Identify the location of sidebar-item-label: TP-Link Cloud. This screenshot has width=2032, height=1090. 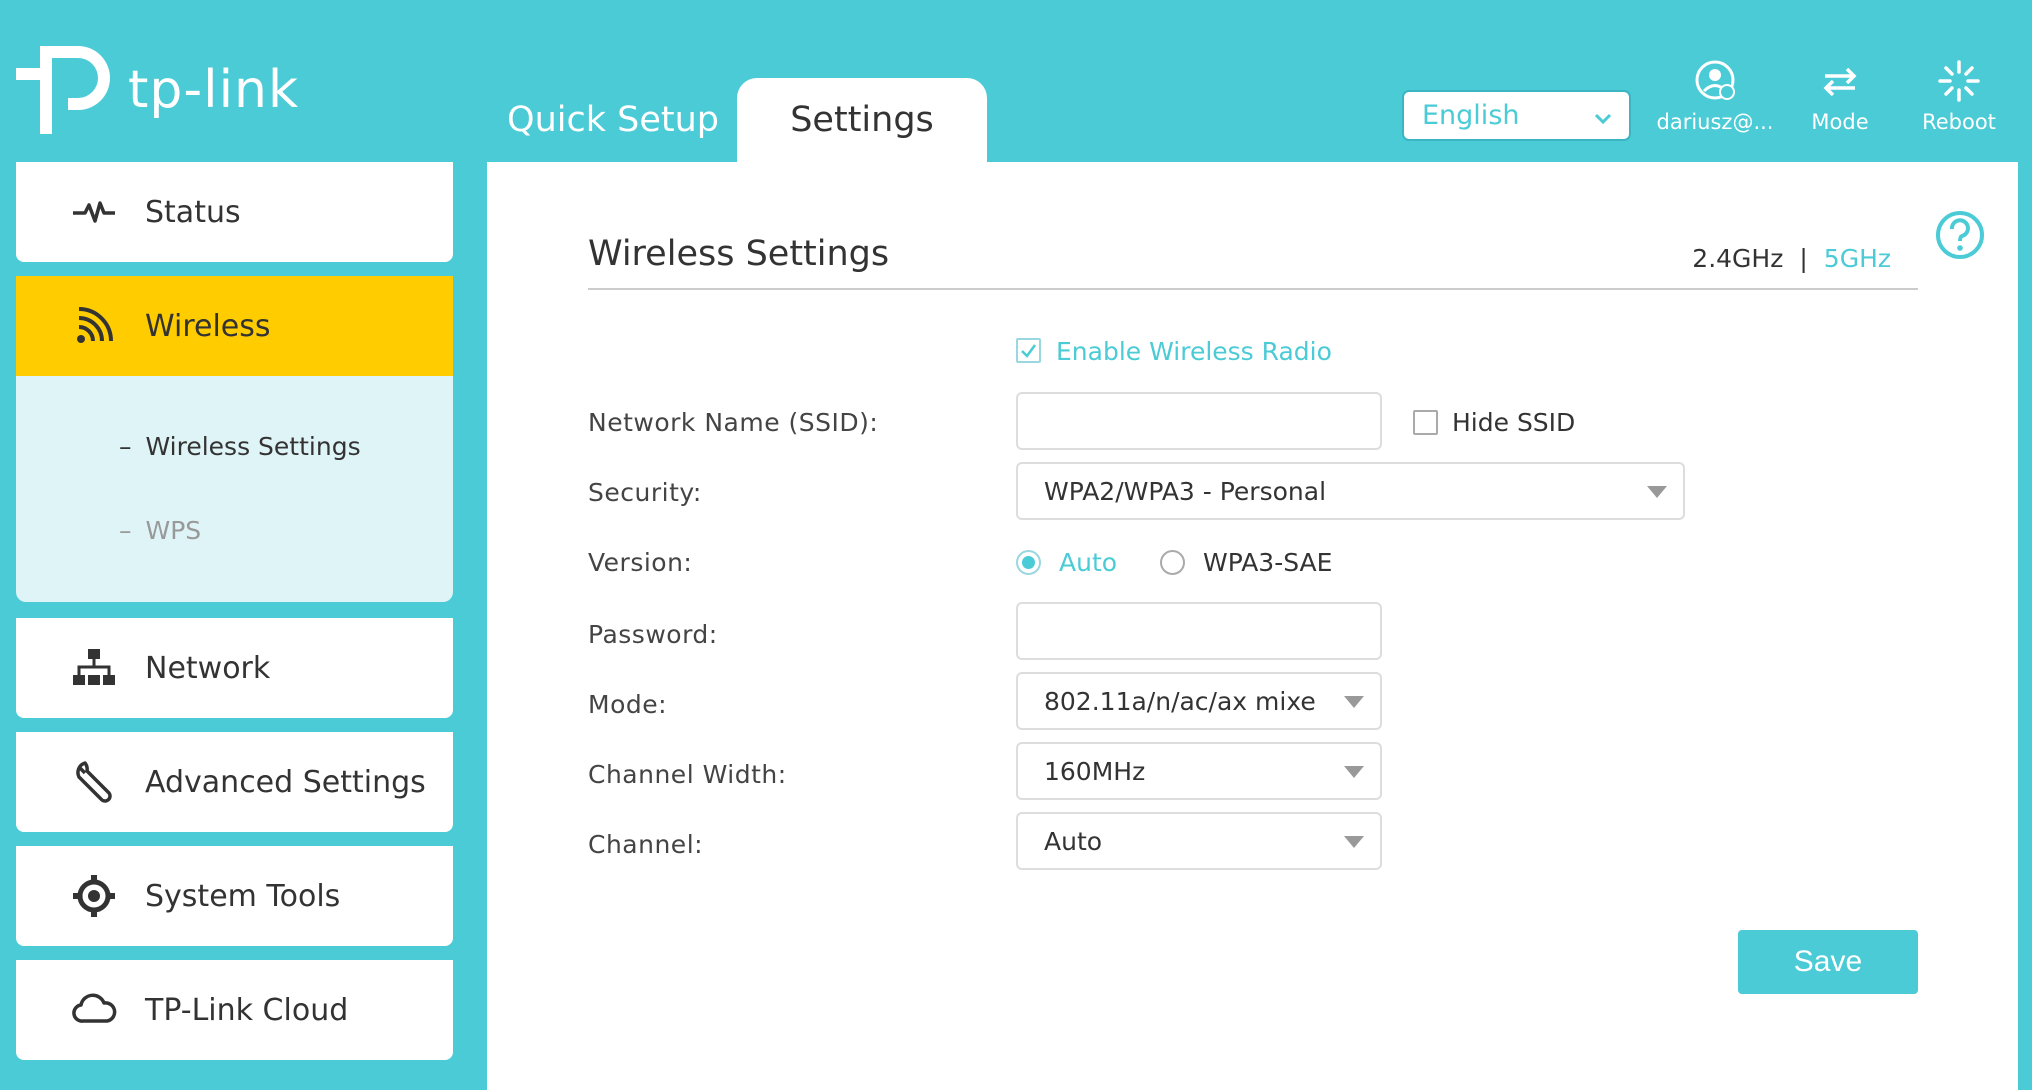
(247, 1010).